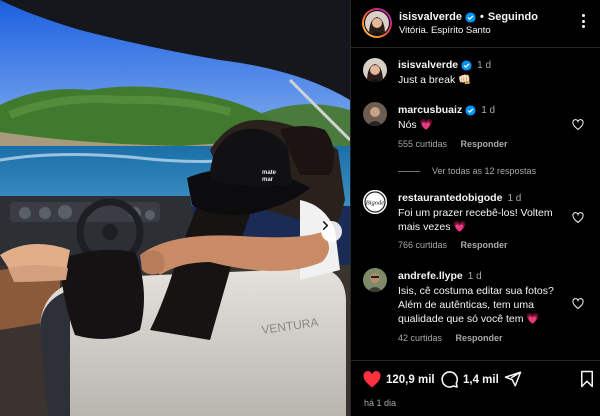  I want to click on save-button, so click(589, 379).